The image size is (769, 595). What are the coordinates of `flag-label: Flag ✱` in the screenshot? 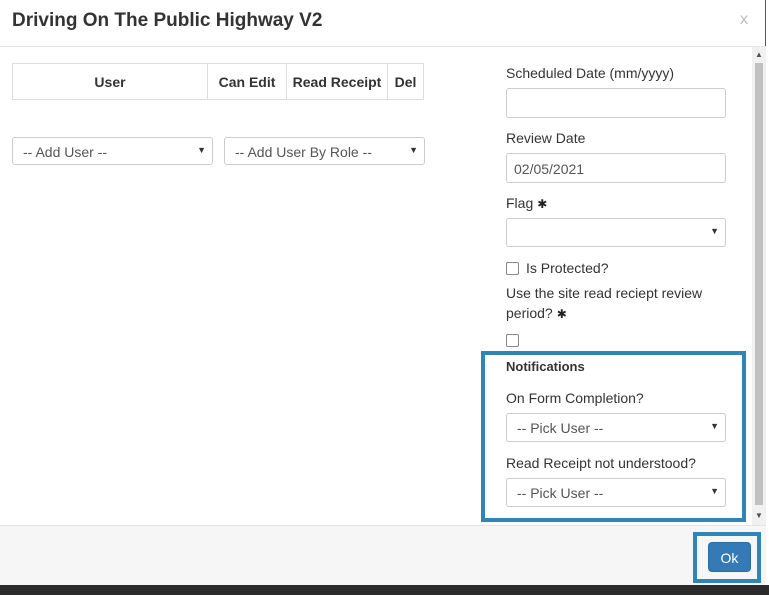 It's located at (526, 203).